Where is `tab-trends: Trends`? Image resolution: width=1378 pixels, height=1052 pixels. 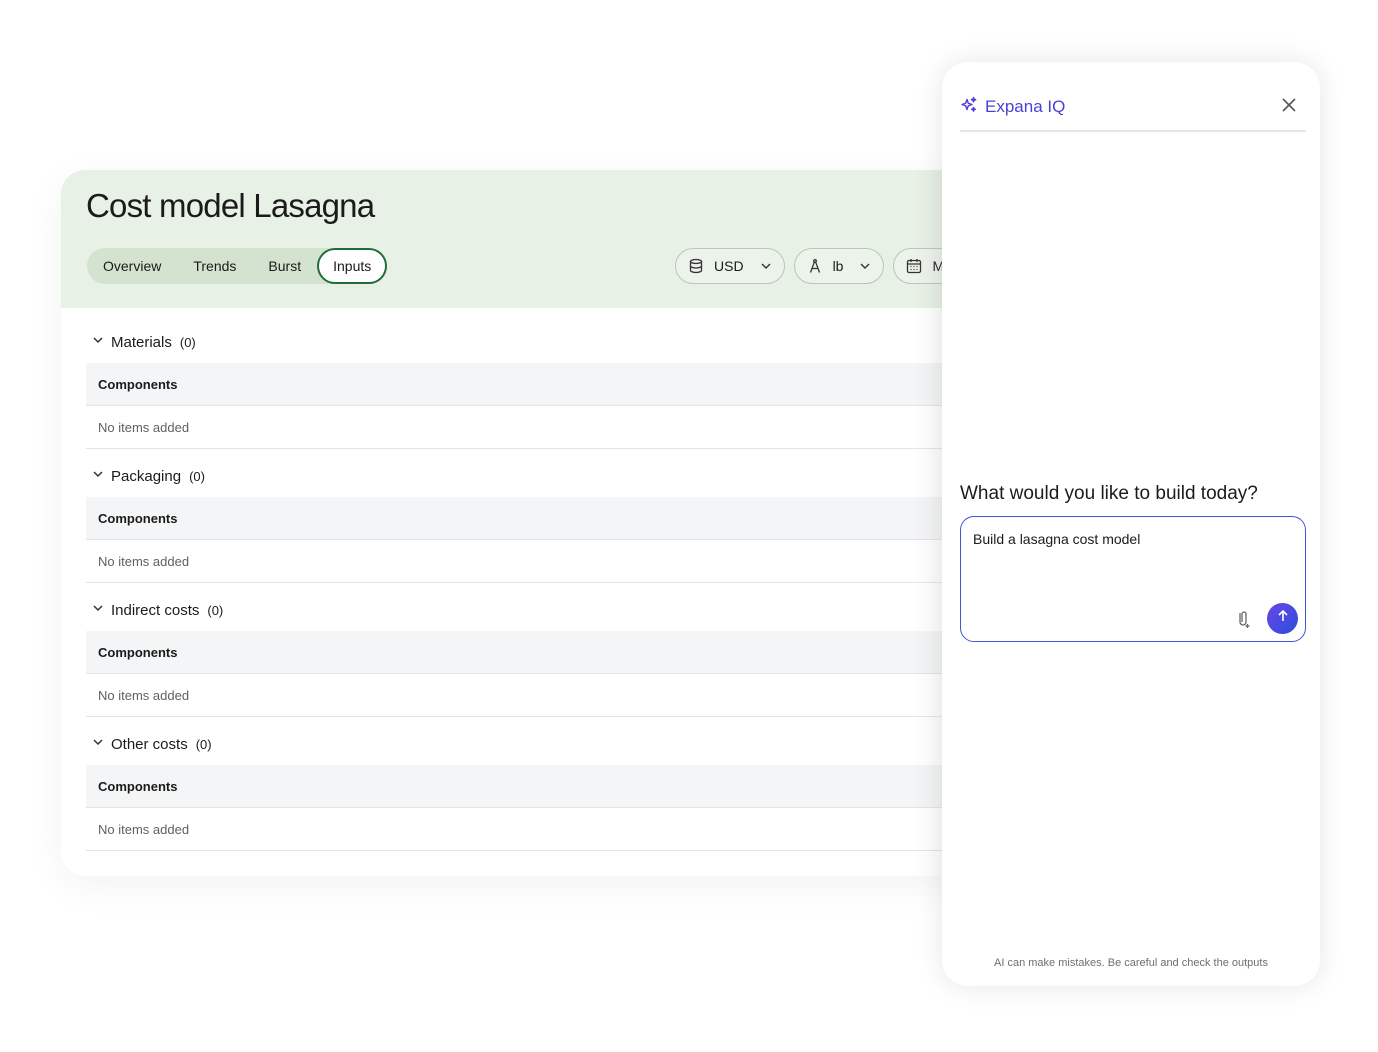 tab-trends: Trends is located at coordinates (214, 266).